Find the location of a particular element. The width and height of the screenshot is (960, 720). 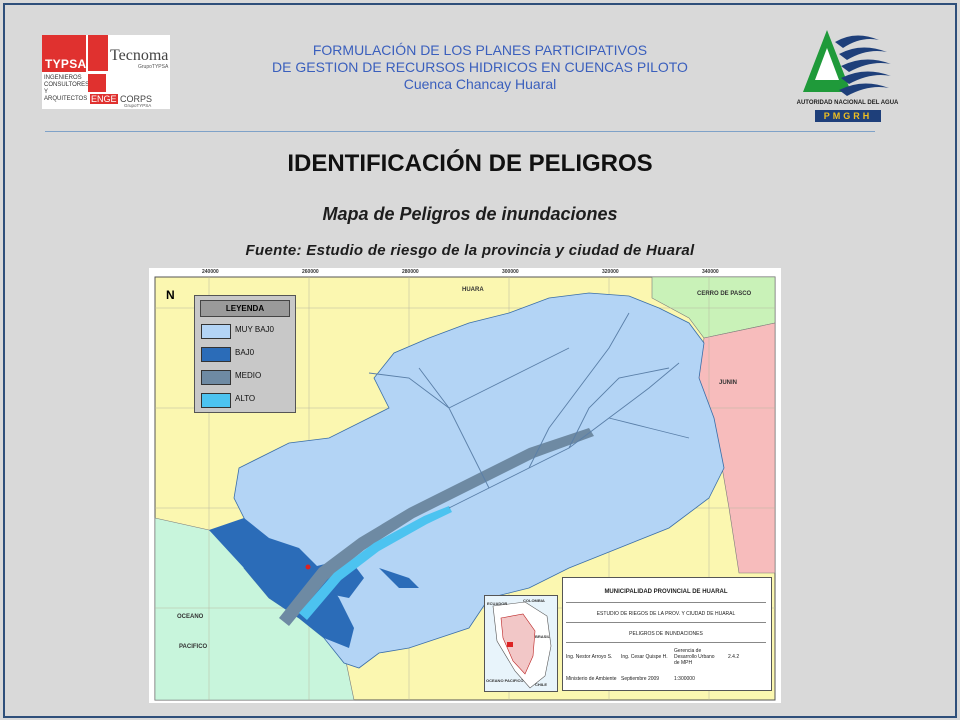

inset-brasil: BRASIL is located at coordinates (542, 636).